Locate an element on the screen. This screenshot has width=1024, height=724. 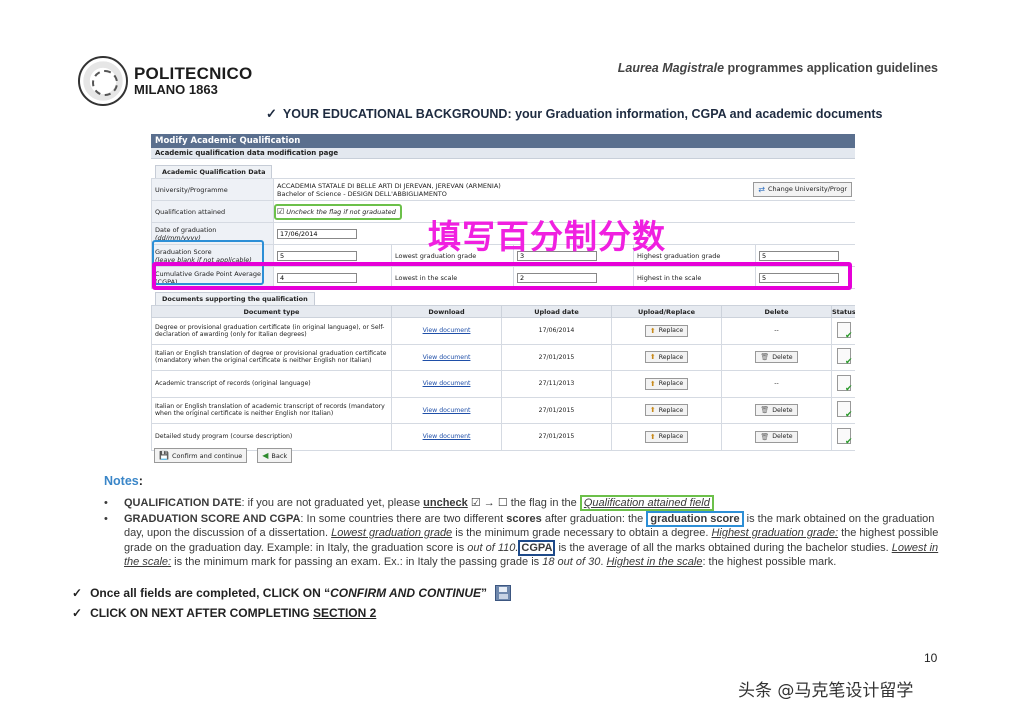
date-format: (dd/mm/yyyy) is located at coordinates (178, 237).